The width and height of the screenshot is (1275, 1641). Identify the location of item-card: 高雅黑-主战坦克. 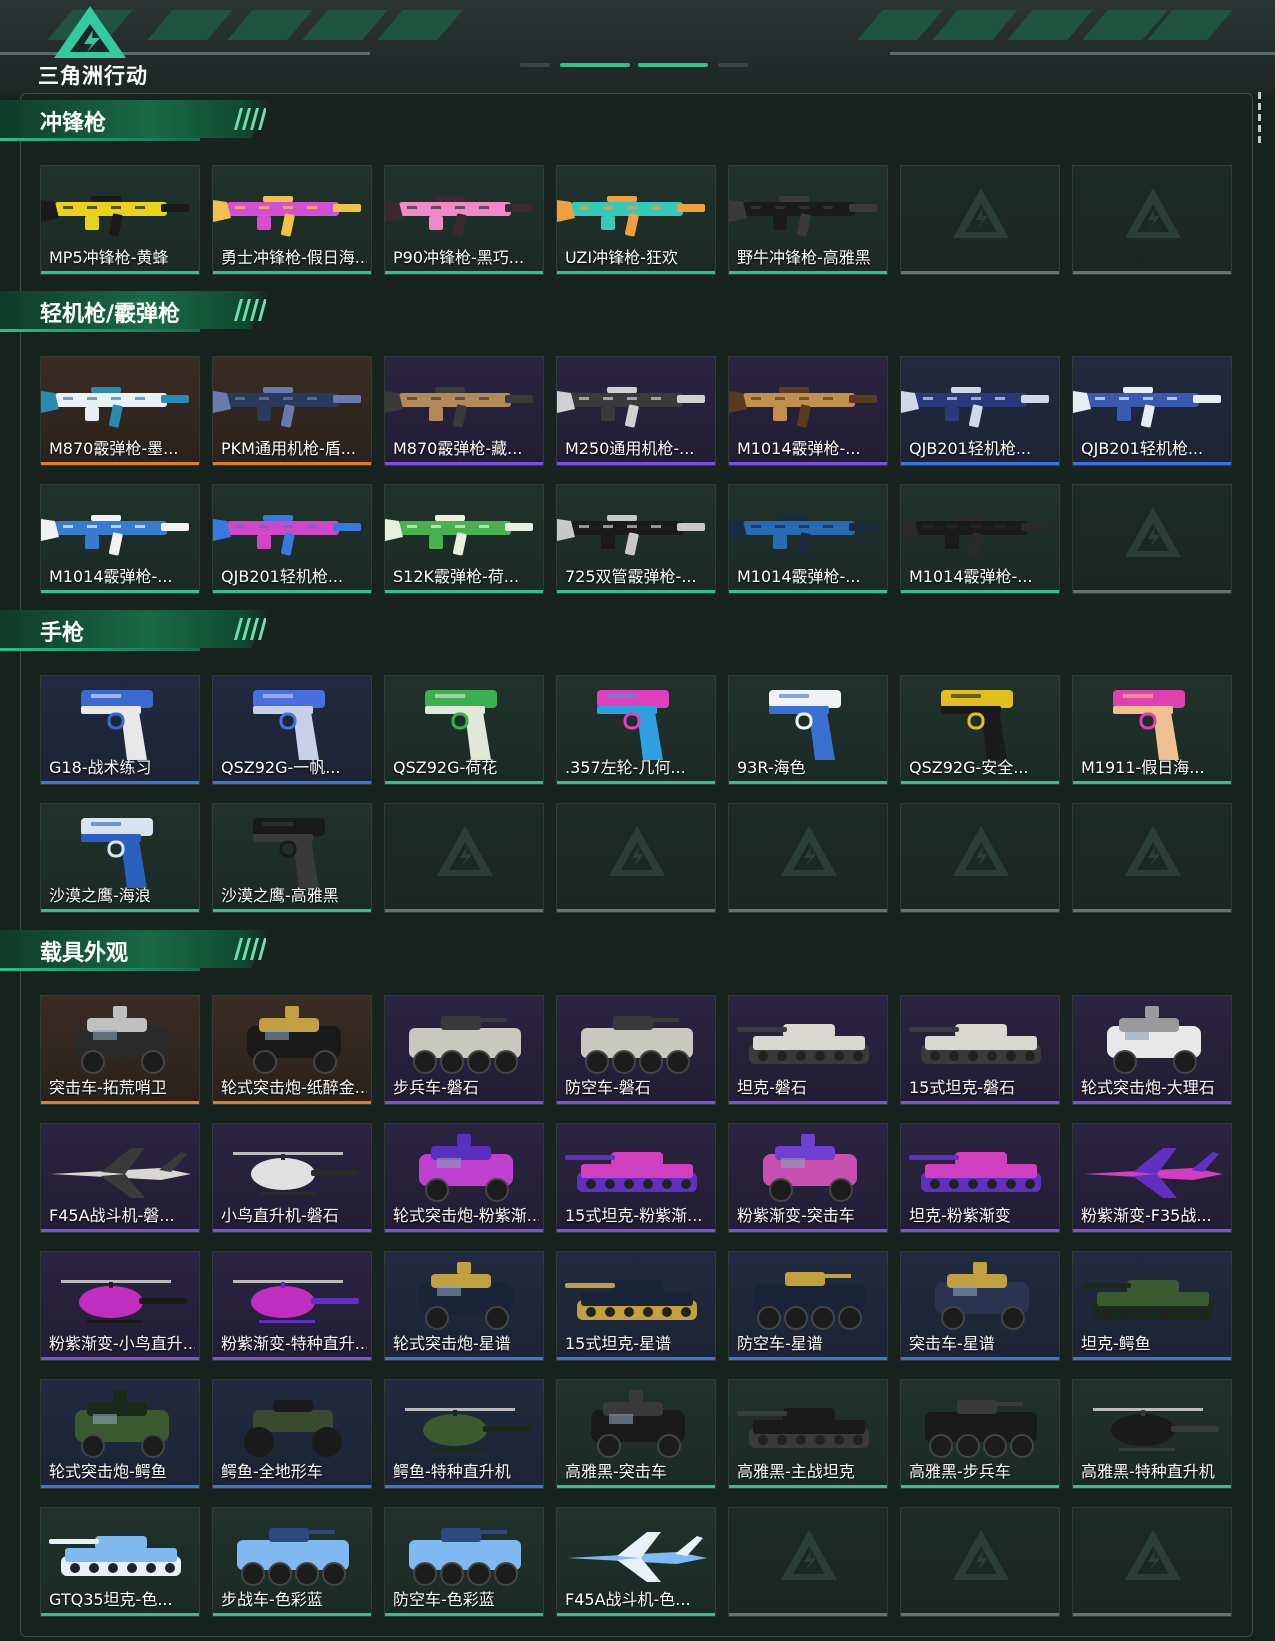
(808, 1434).